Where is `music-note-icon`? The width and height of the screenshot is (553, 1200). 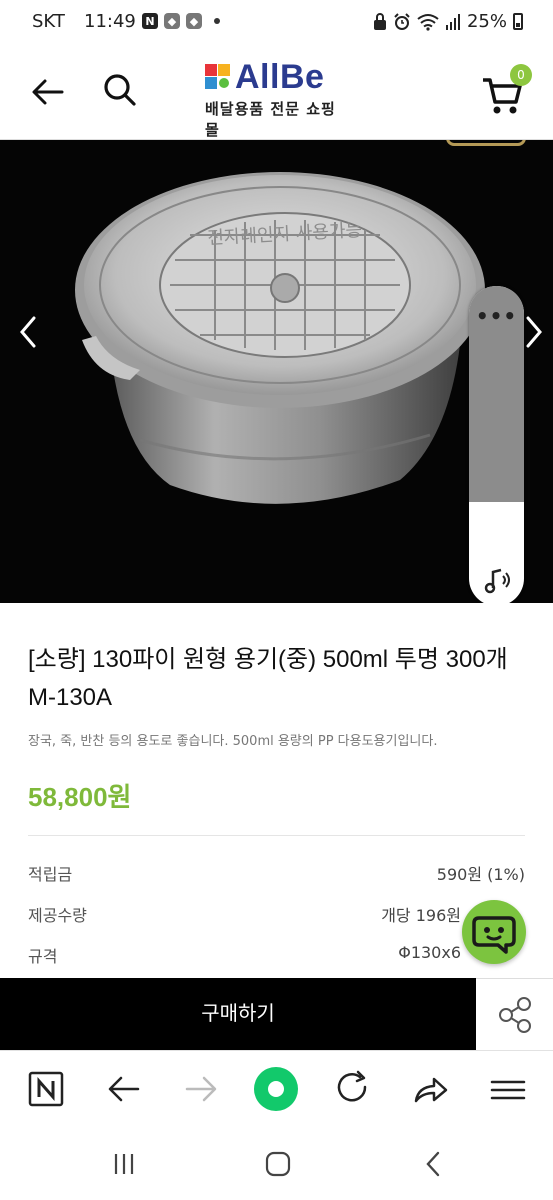
music-note-icon is located at coordinates (497, 580).